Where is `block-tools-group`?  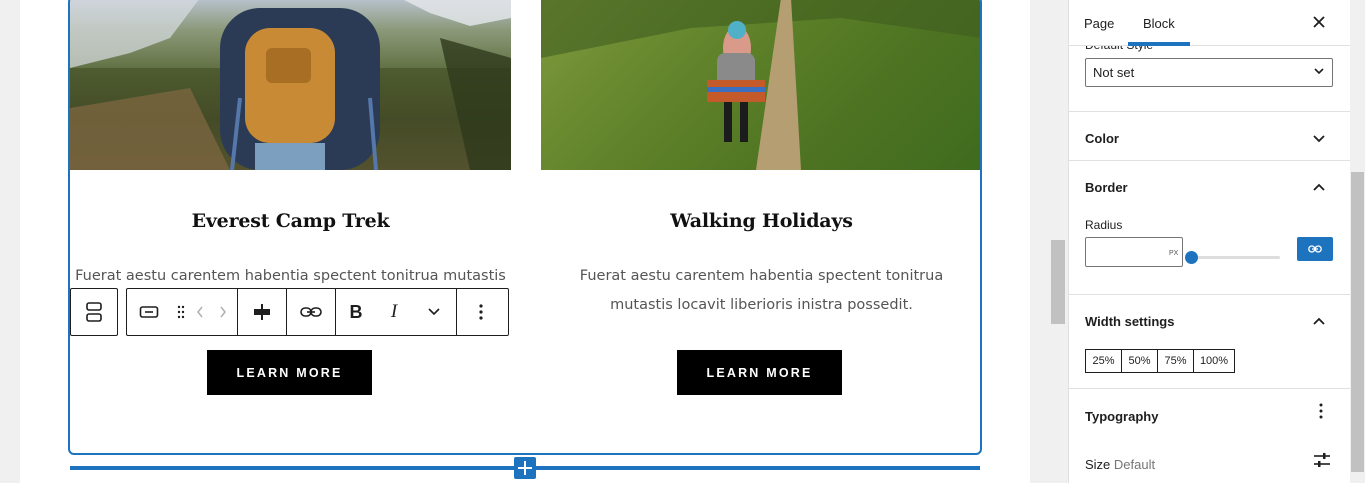 block-tools-group is located at coordinates (182, 312).